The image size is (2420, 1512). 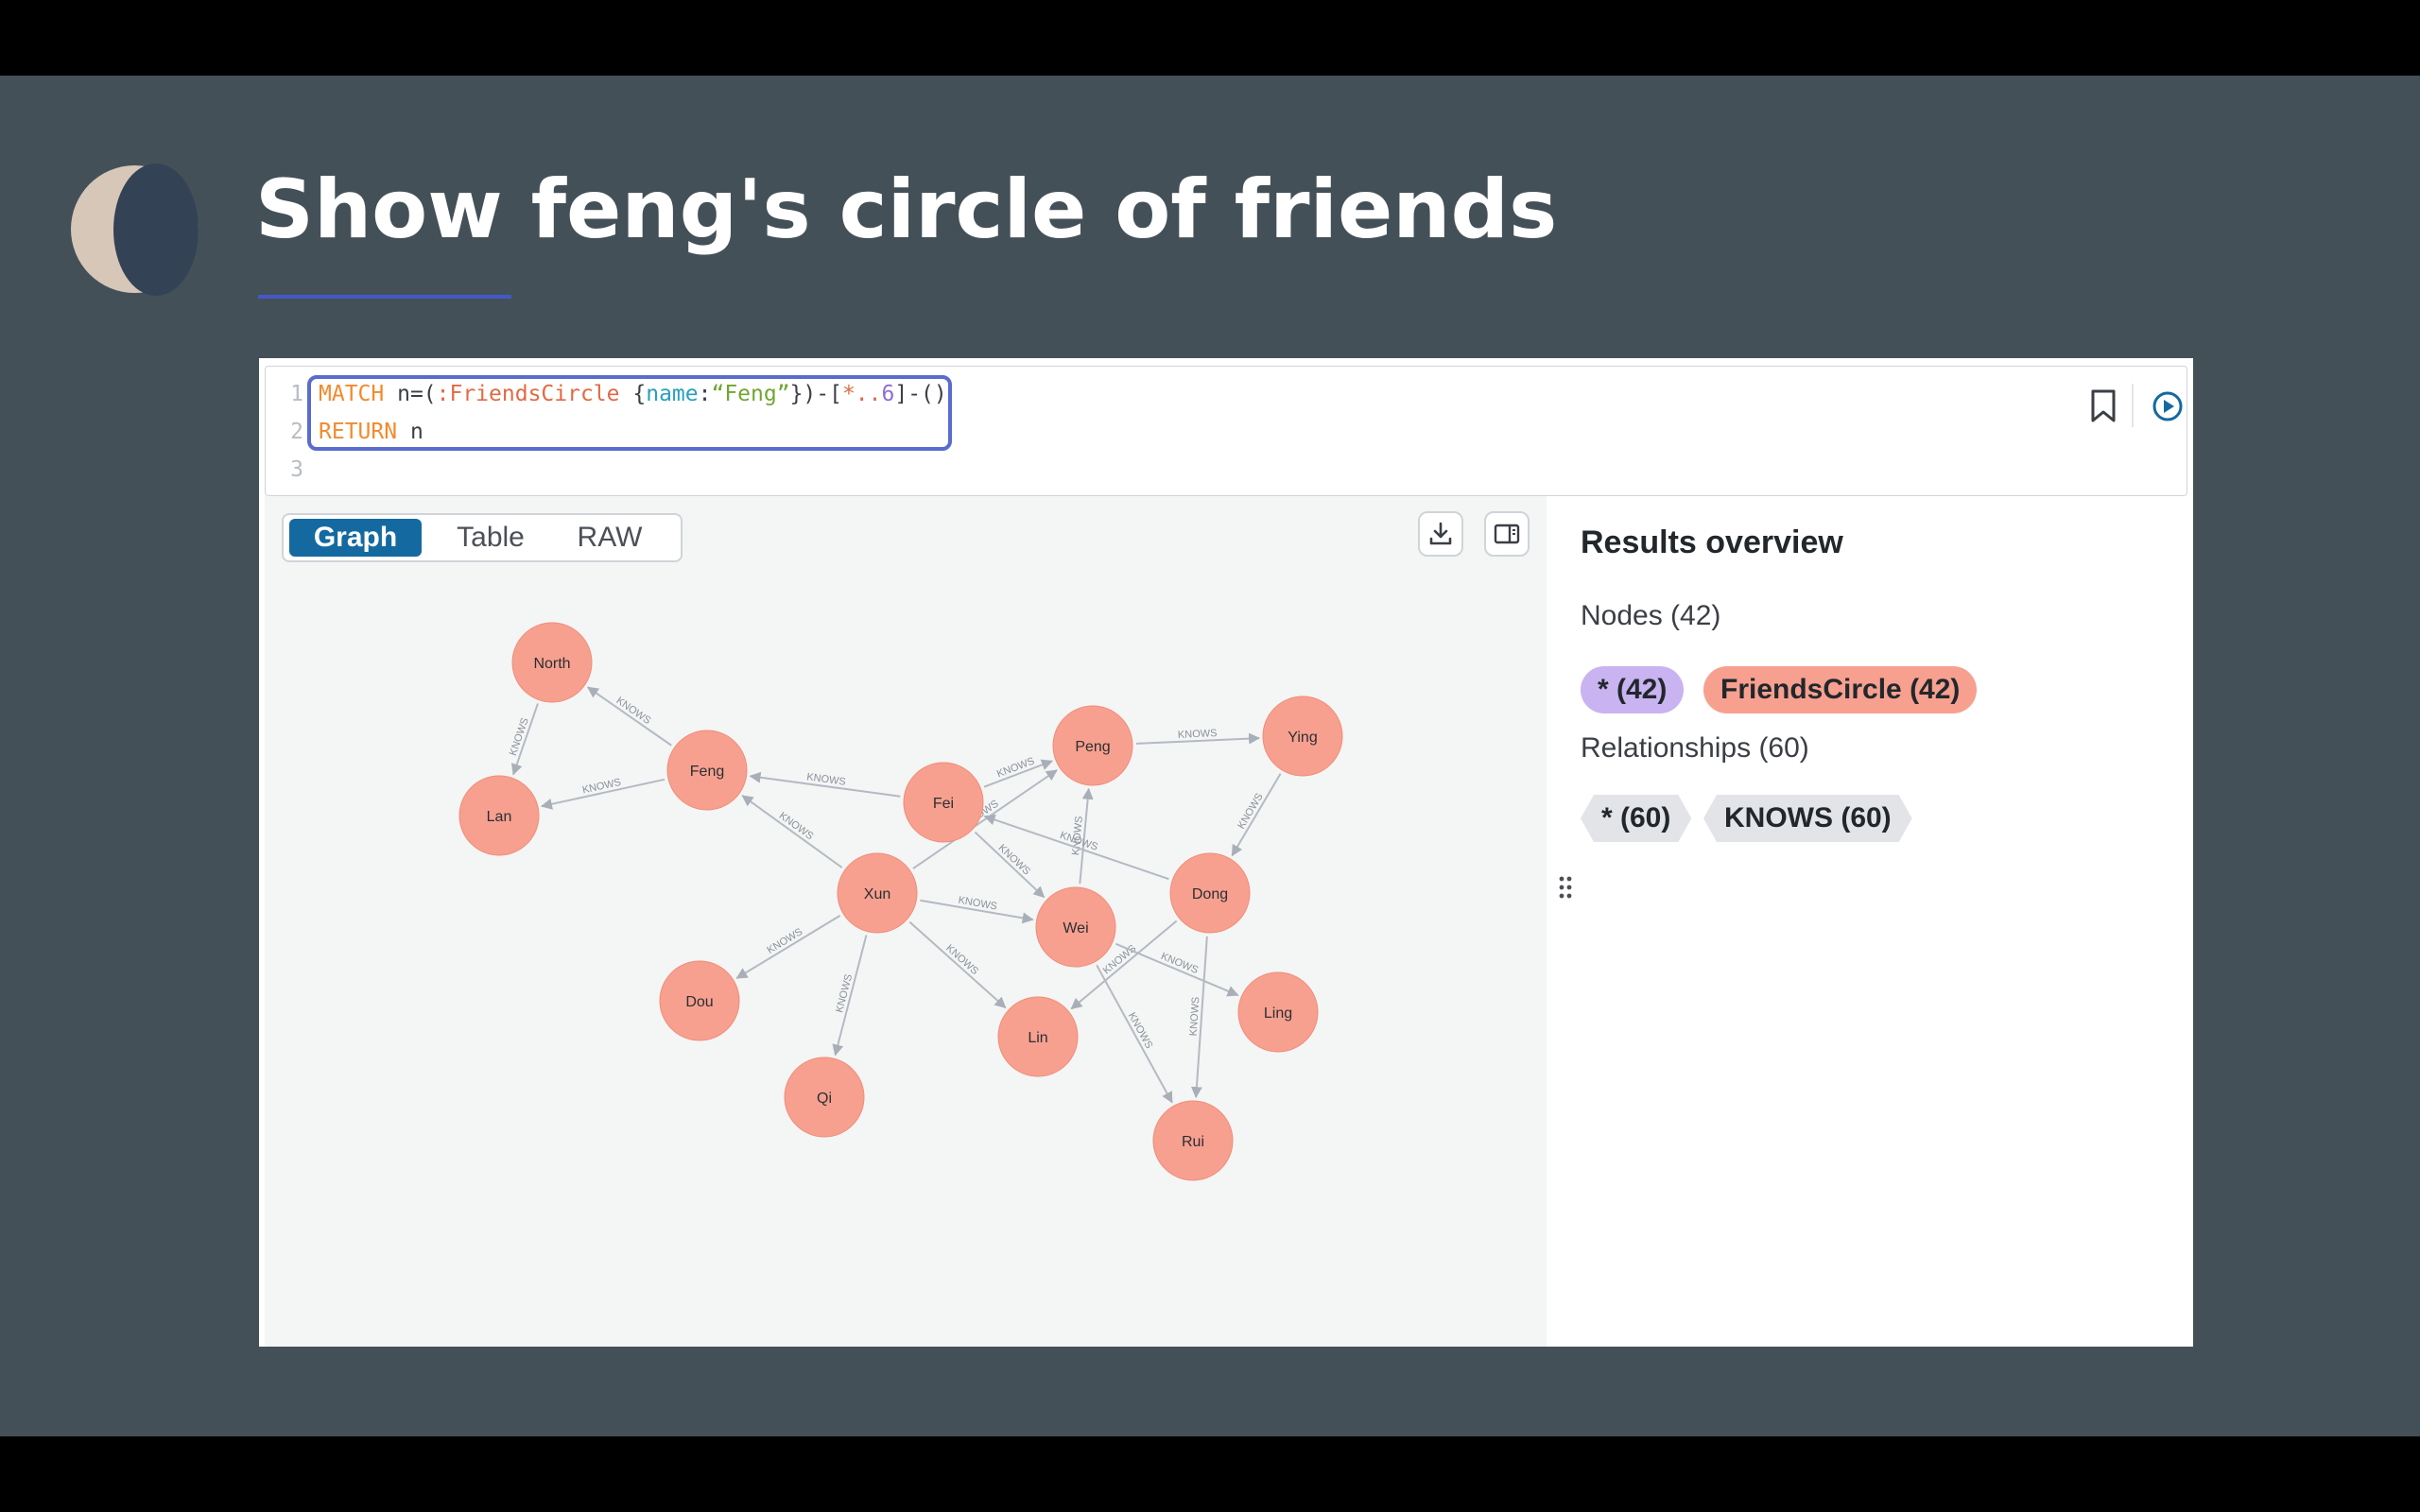 I want to click on node-label: Dou, so click(x=699, y=1002).